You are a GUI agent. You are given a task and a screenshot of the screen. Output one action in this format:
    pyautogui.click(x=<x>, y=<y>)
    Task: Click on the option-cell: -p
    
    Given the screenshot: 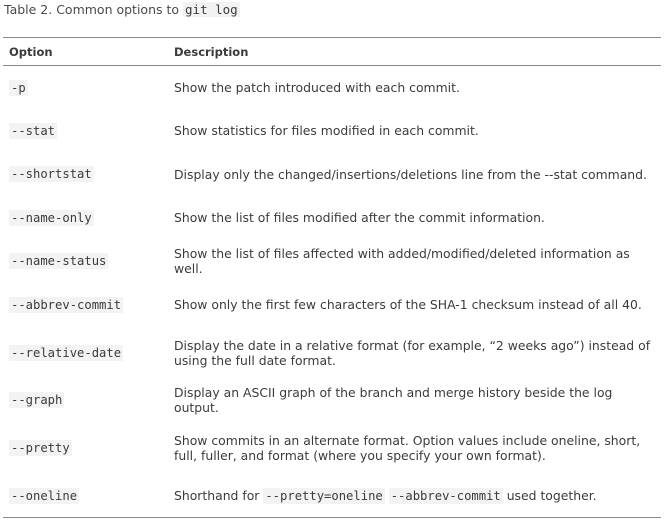 What is the action you would take?
    pyautogui.click(x=87, y=88)
    